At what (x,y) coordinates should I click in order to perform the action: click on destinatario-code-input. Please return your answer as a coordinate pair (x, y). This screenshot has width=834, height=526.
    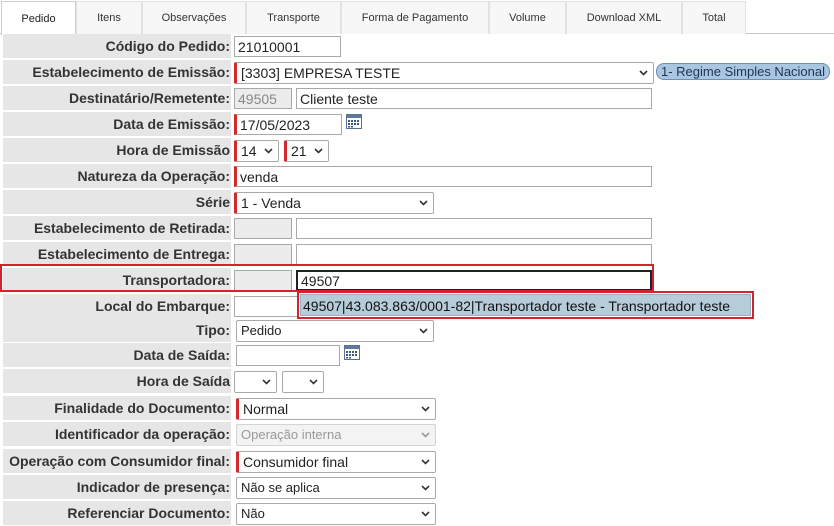
    Looking at the image, I should click on (263, 98).